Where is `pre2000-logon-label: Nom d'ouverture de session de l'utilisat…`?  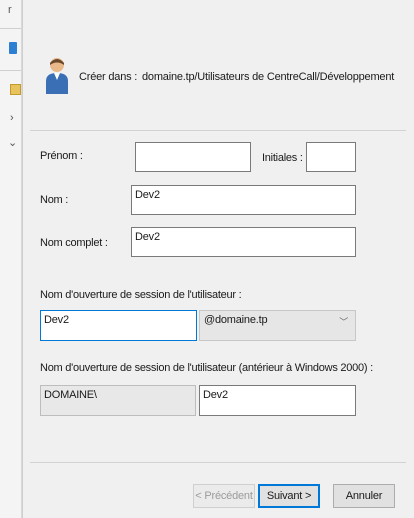 pre2000-logon-label: Nom d'ouverture de session de l'utilisat… is located at coordinates (206, 368).